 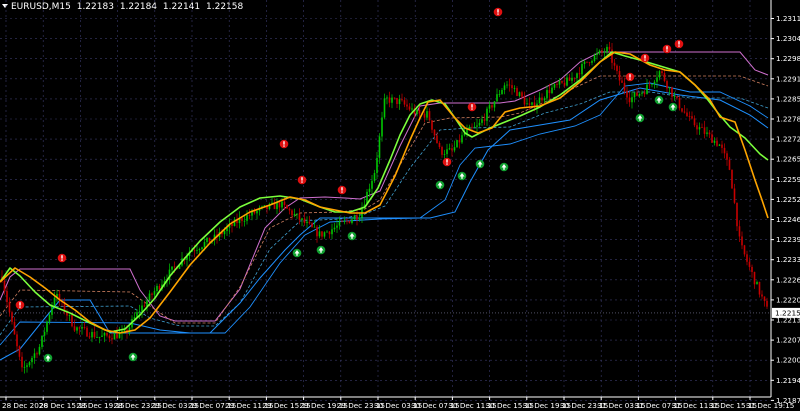 I want to click on price-tick-label: 1.23110, so click(x=788, y=18).